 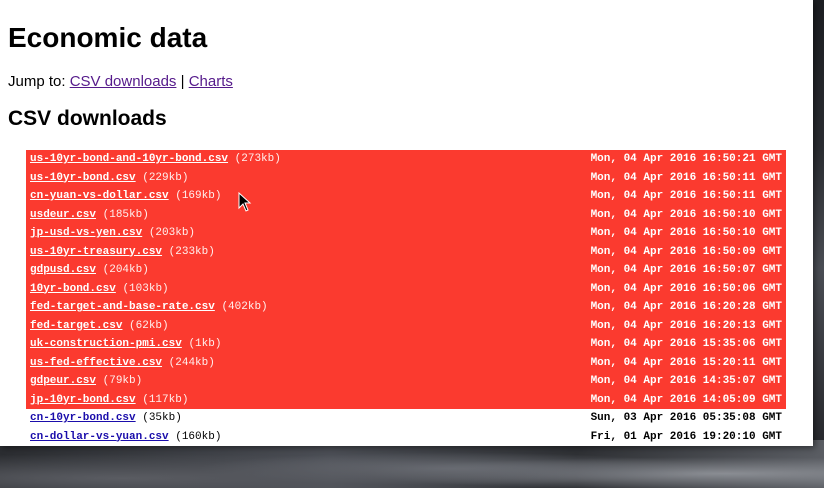 What do you see at coordinates (686, 399) in the screenshot?
I see `csv-file-date: Mon, 04 Apr 2016 14:05:09 GMT` at bounding box center [686, 399].